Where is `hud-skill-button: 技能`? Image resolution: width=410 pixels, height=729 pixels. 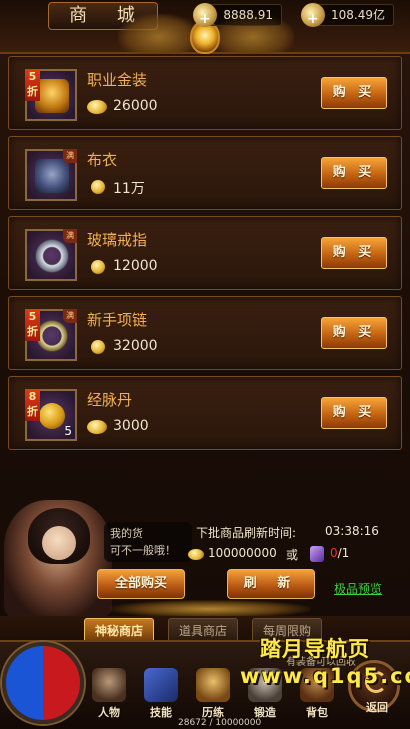
hud-skill-button: 技能 is located at coordinates (161, 695).